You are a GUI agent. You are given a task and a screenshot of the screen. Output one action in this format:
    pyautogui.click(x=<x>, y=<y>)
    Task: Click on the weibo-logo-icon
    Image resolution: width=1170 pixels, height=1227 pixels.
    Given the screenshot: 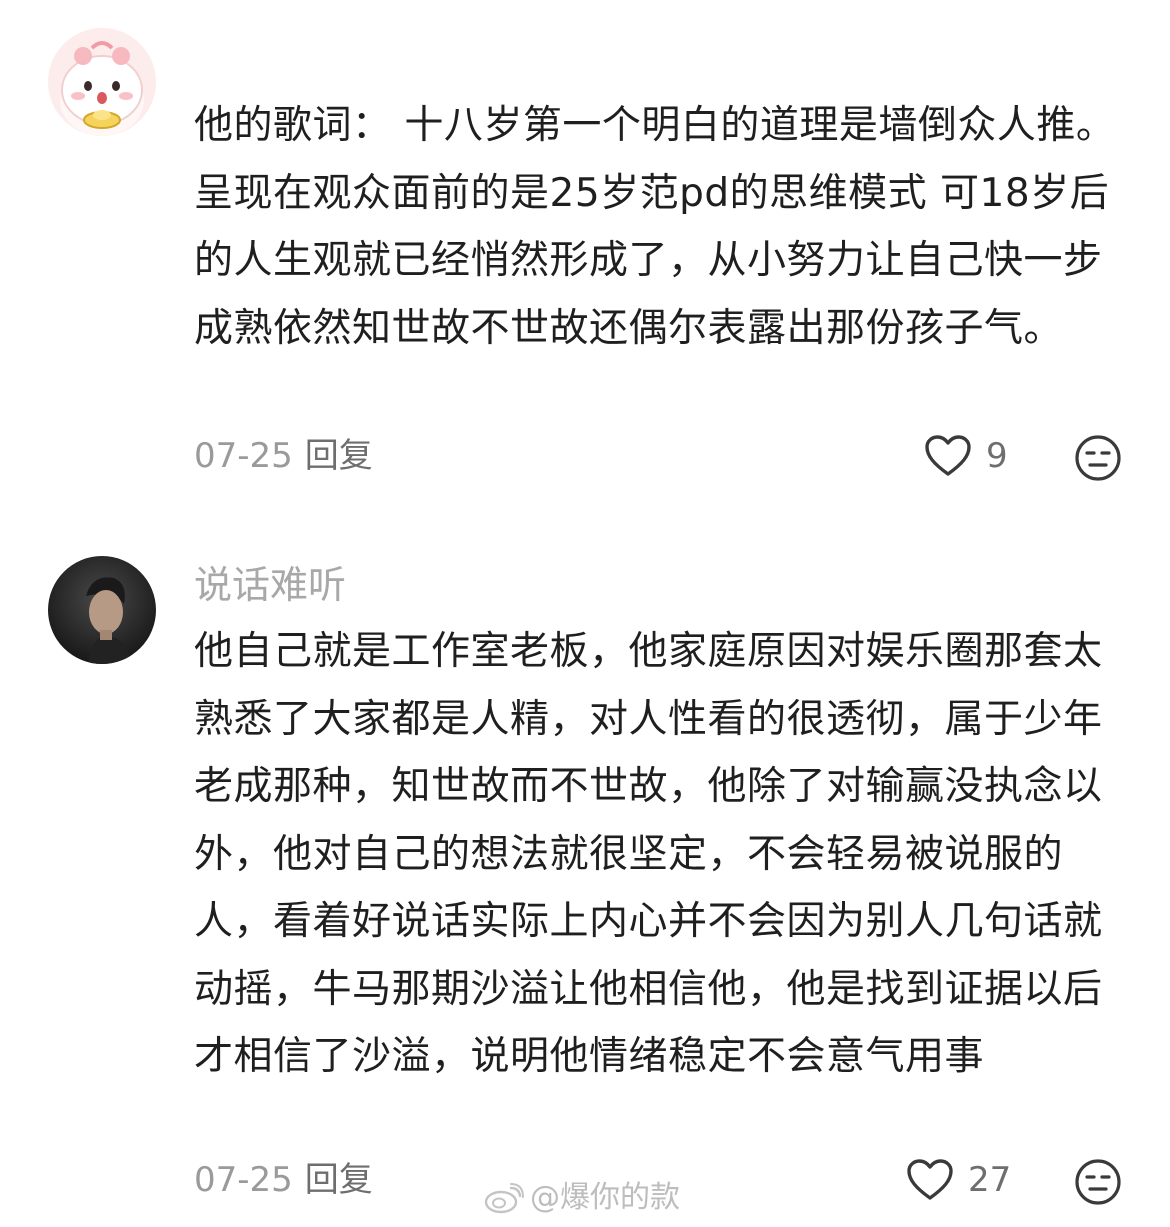 What is the action you would take?
    pyautogui.click(x=504, y=1198)
    